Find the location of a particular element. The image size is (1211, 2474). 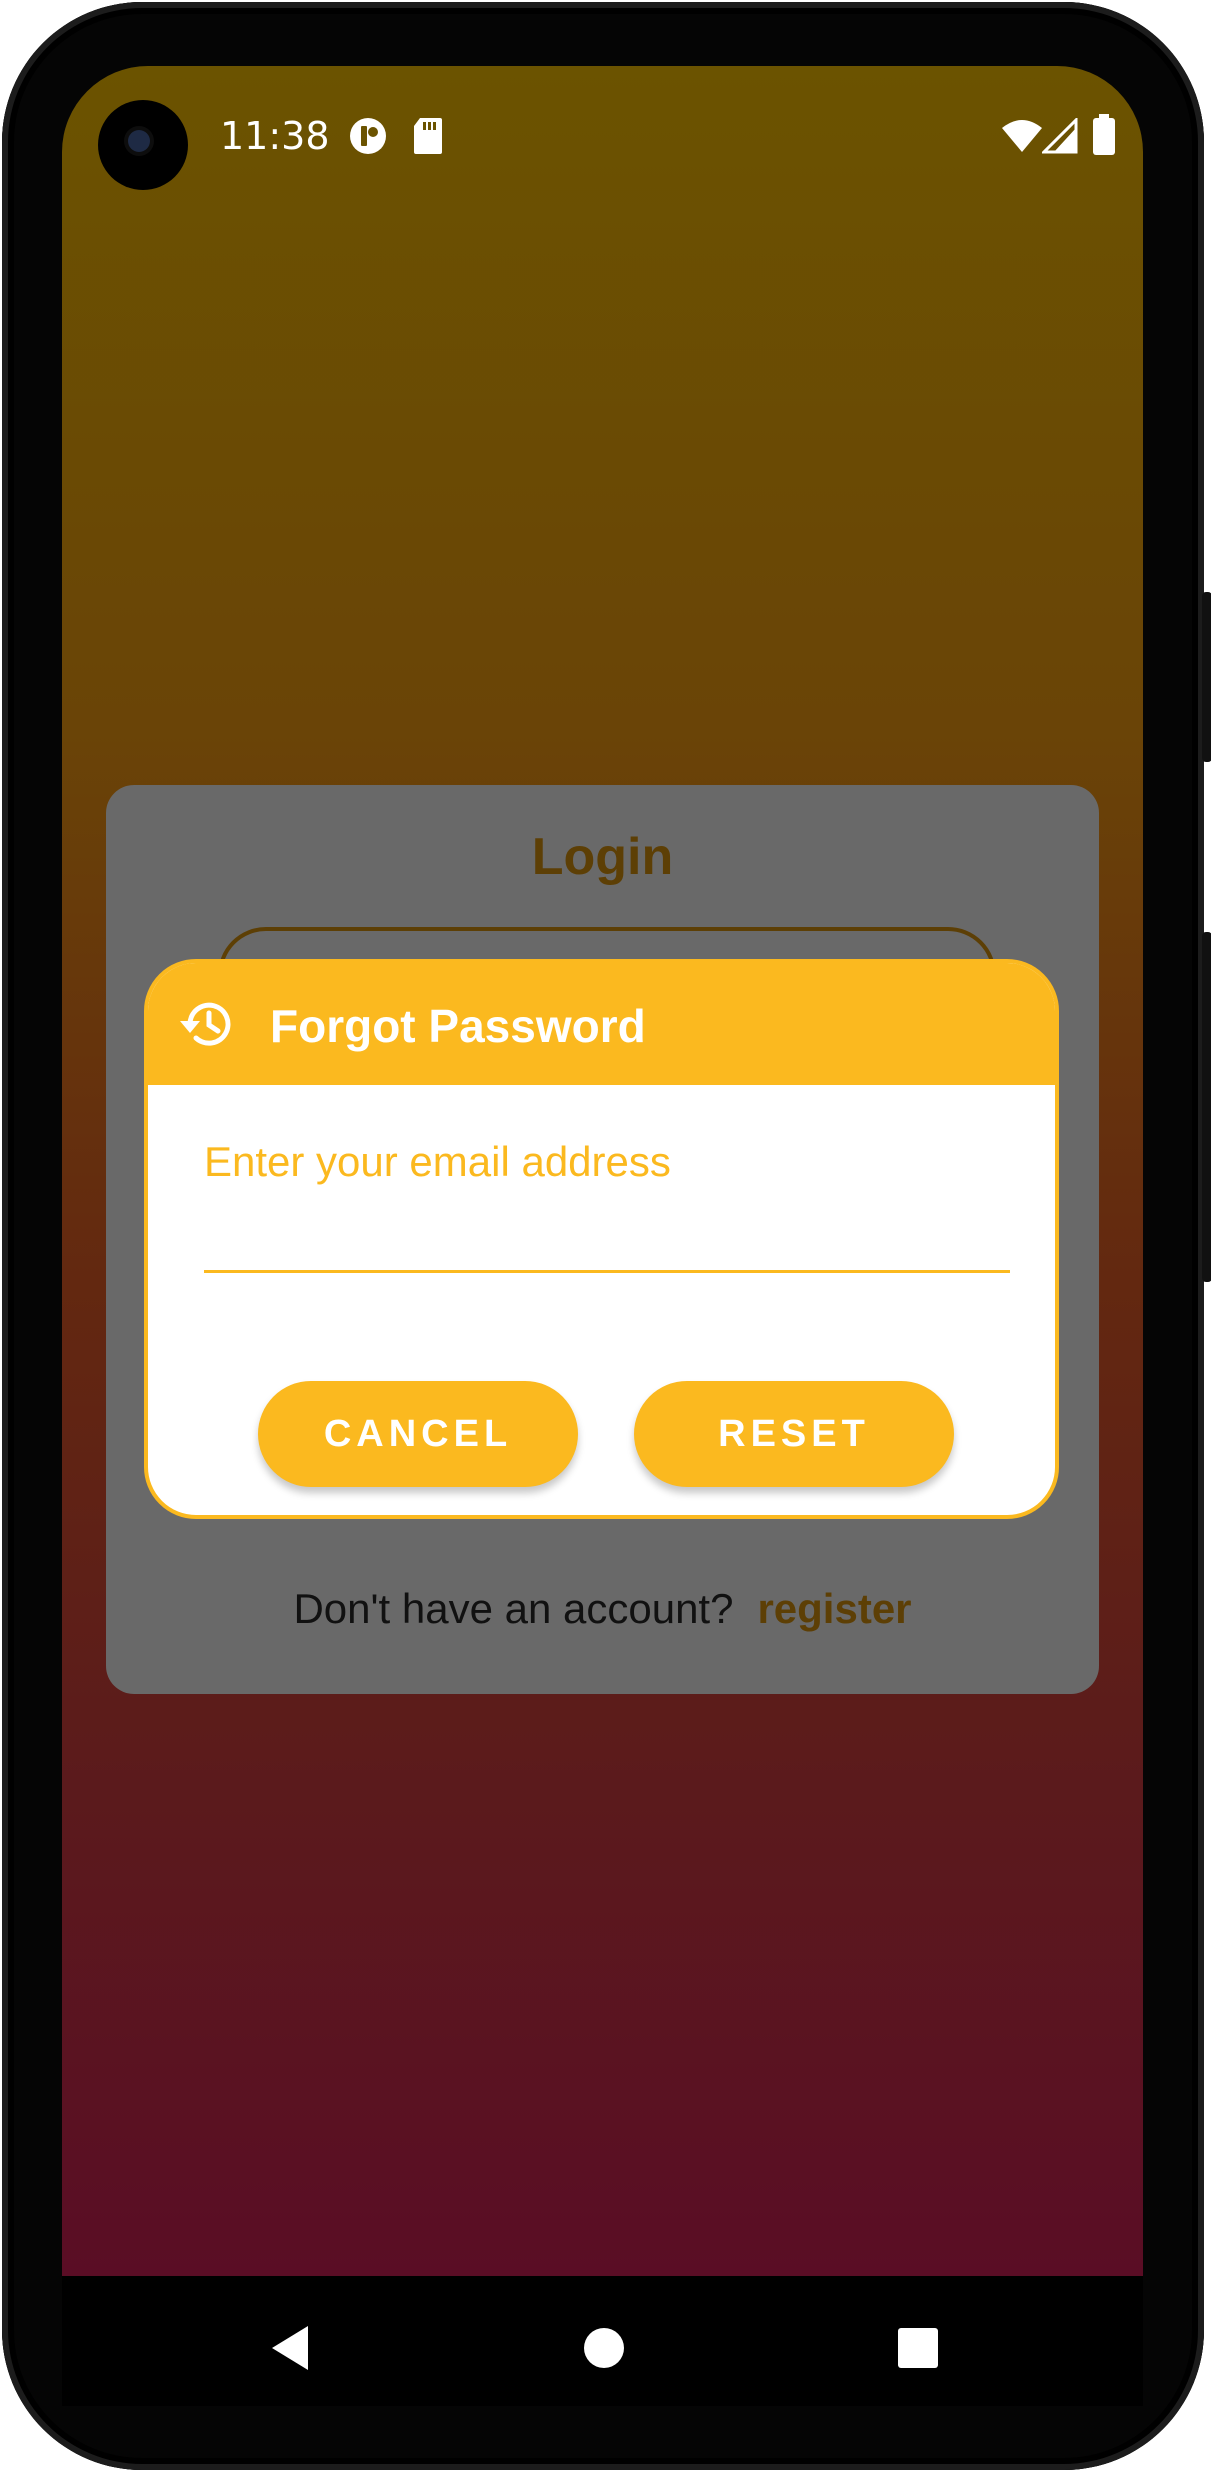

cancel-button: CANCEL is located at coordinates (418, 1434).